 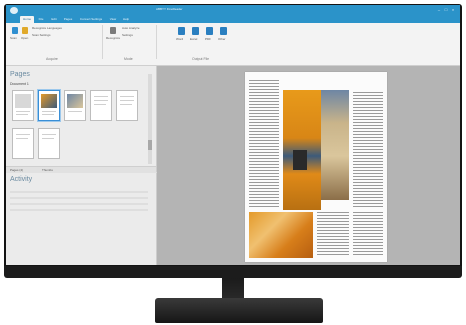 I want to click on monitor-stand-neck, so click(x=233, y=289).